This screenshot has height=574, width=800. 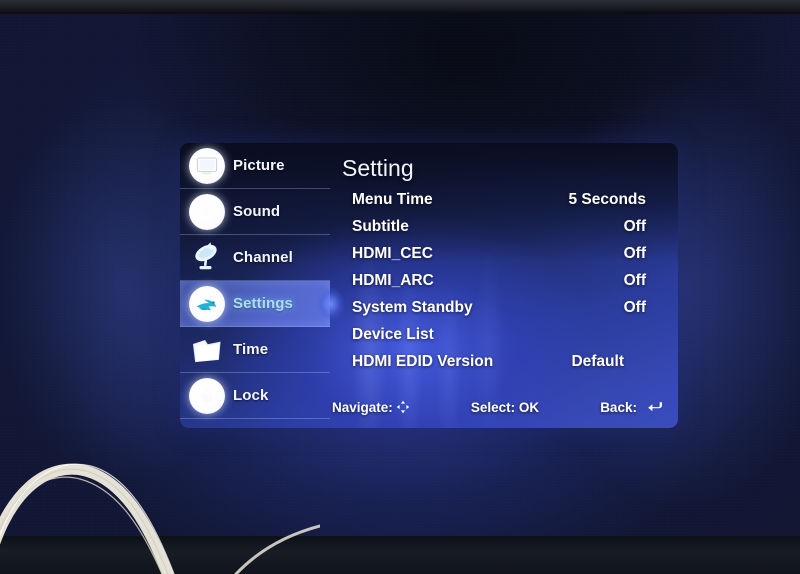 I want to click on settings-swoosh-icon-glyph, so click(x=206, y=304).